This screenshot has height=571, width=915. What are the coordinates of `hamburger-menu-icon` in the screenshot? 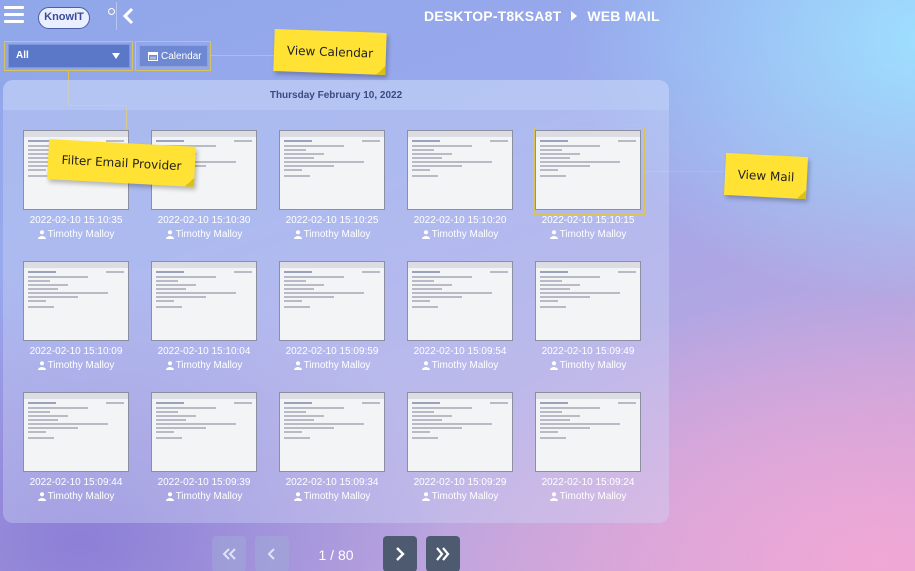 It's located at (14, 15).